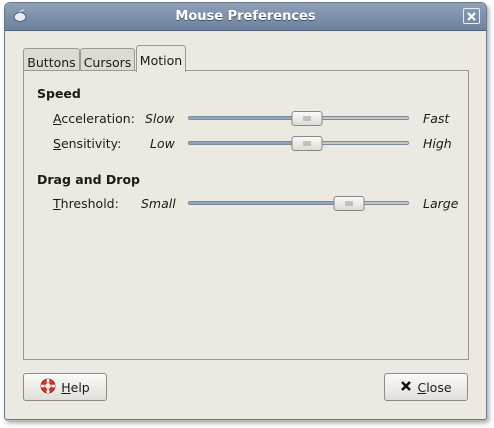  I want to click on close-button: Close, so click(426, 387).